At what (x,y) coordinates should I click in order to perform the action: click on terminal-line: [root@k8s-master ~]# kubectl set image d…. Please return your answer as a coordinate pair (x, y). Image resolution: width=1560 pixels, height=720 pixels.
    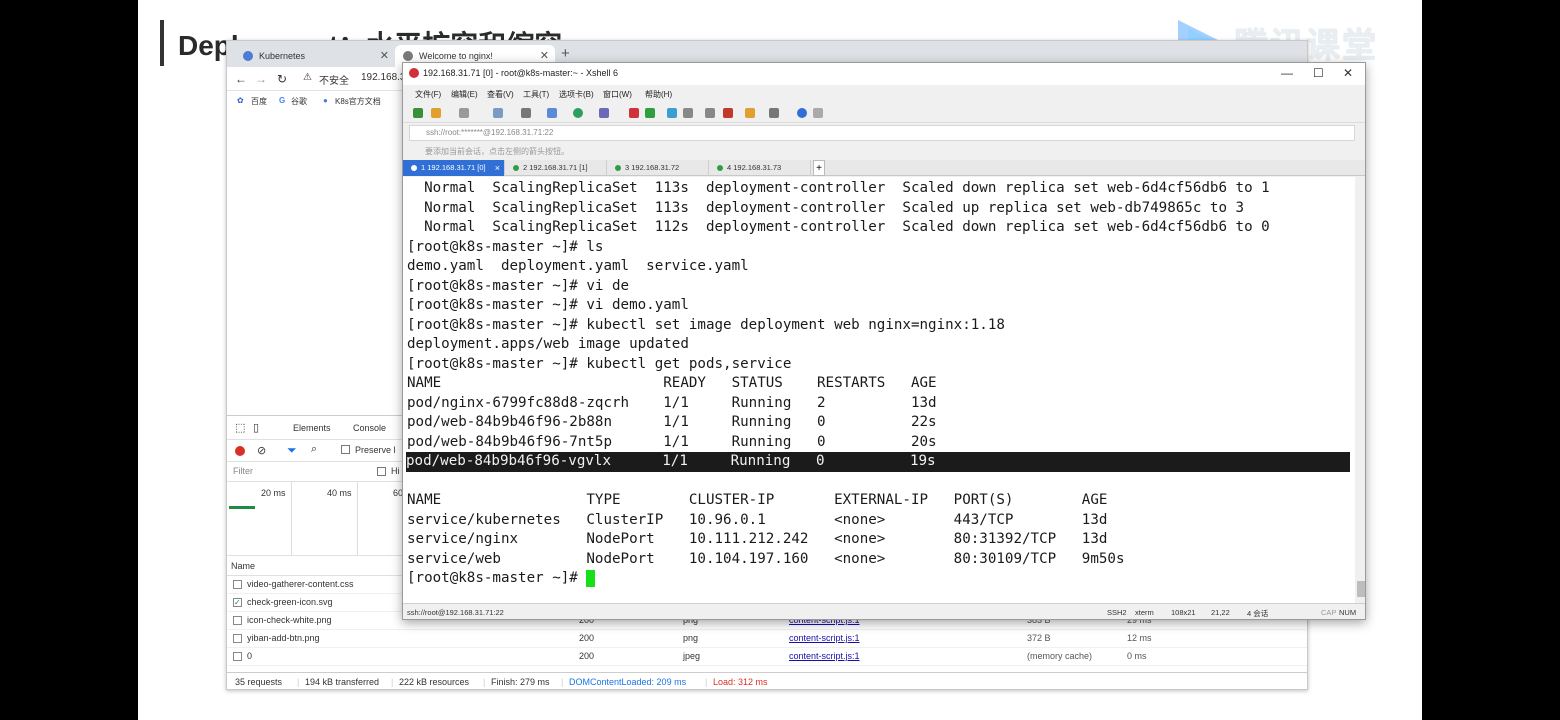
    Looking at the image, I should click on (879, 326).